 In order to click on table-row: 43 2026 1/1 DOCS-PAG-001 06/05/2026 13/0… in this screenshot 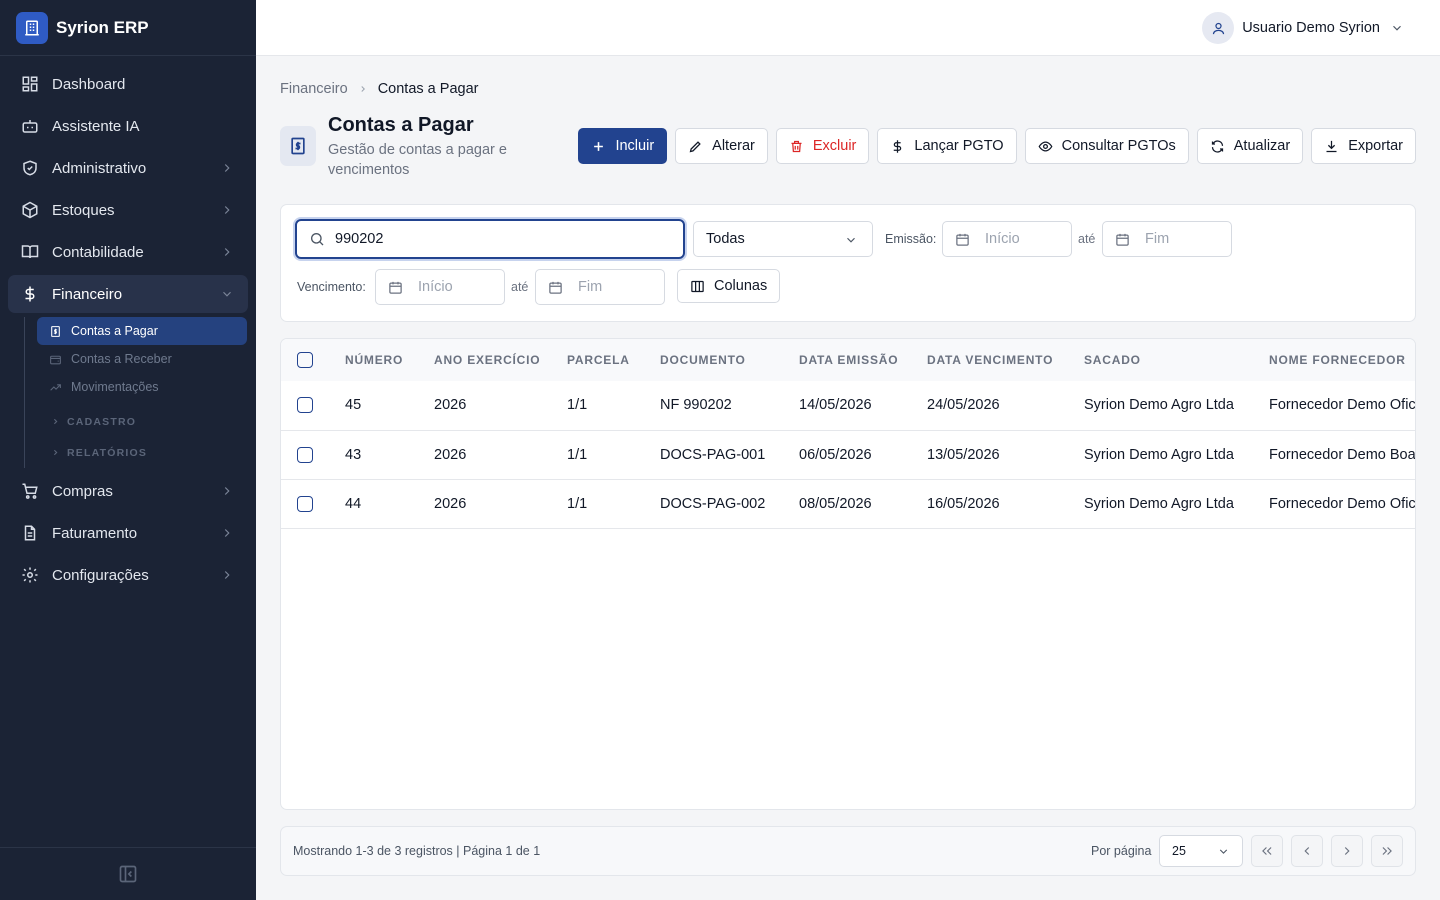, I will do `click(848, 455)`.